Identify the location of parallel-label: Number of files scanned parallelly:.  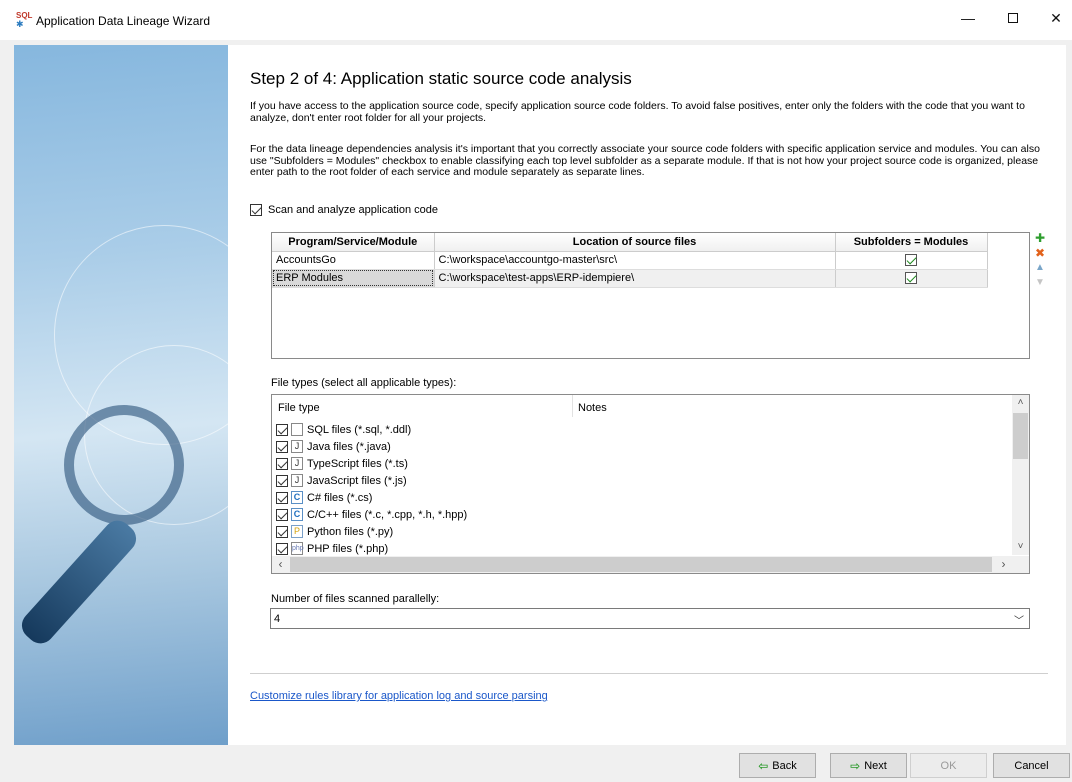
(355, 599).